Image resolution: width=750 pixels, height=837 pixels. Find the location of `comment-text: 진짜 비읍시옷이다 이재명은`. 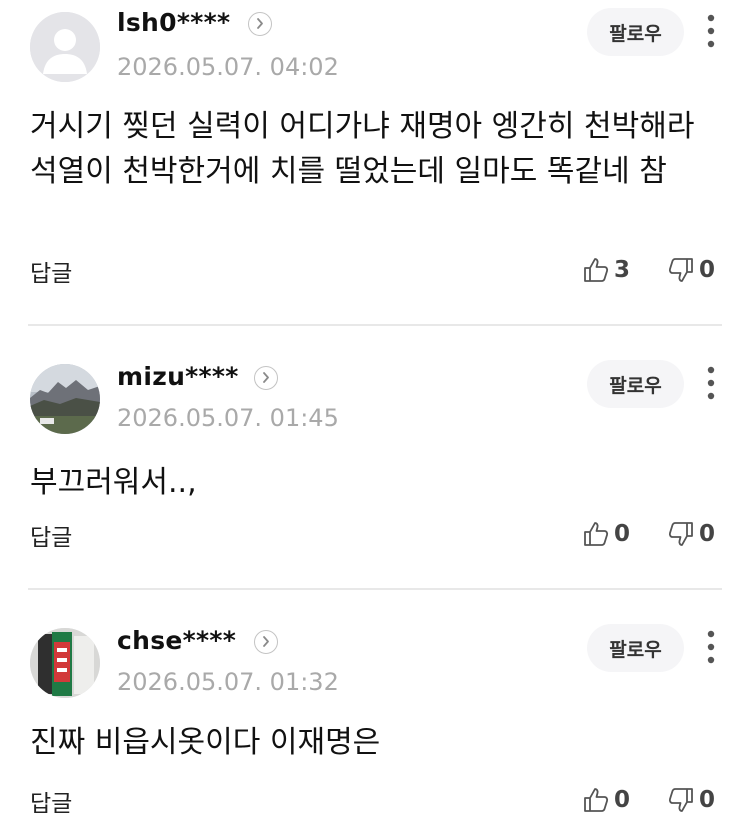

comment-text: 진짜 비읍시옷이다 이재명은 is located at coordinates (205, 742).